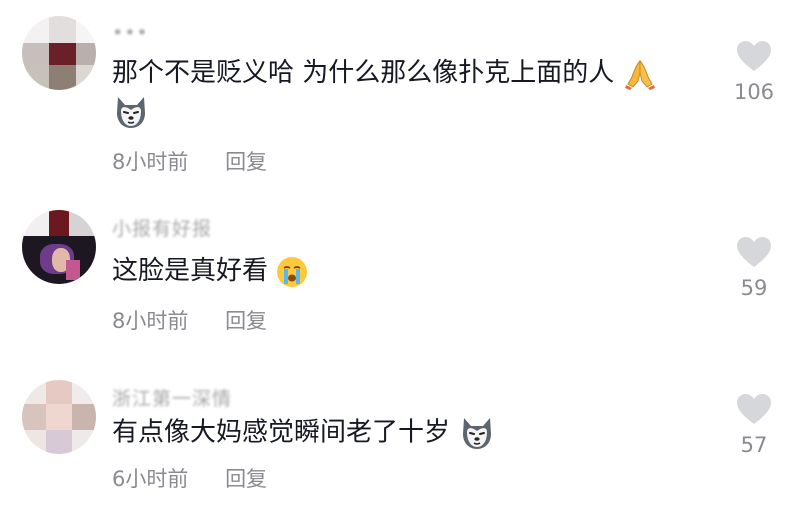 The width and height of the screenshot is (800, 511). Describe the element at coordinates (172, 397) in the screenshot. I see `comment-username: 浙江第一深情` at that location.